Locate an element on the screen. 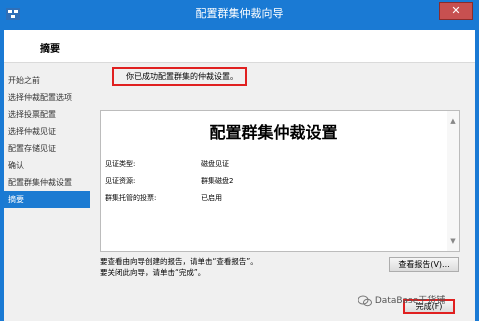  close-icon: ✕ is located at coordinates (456, 10).